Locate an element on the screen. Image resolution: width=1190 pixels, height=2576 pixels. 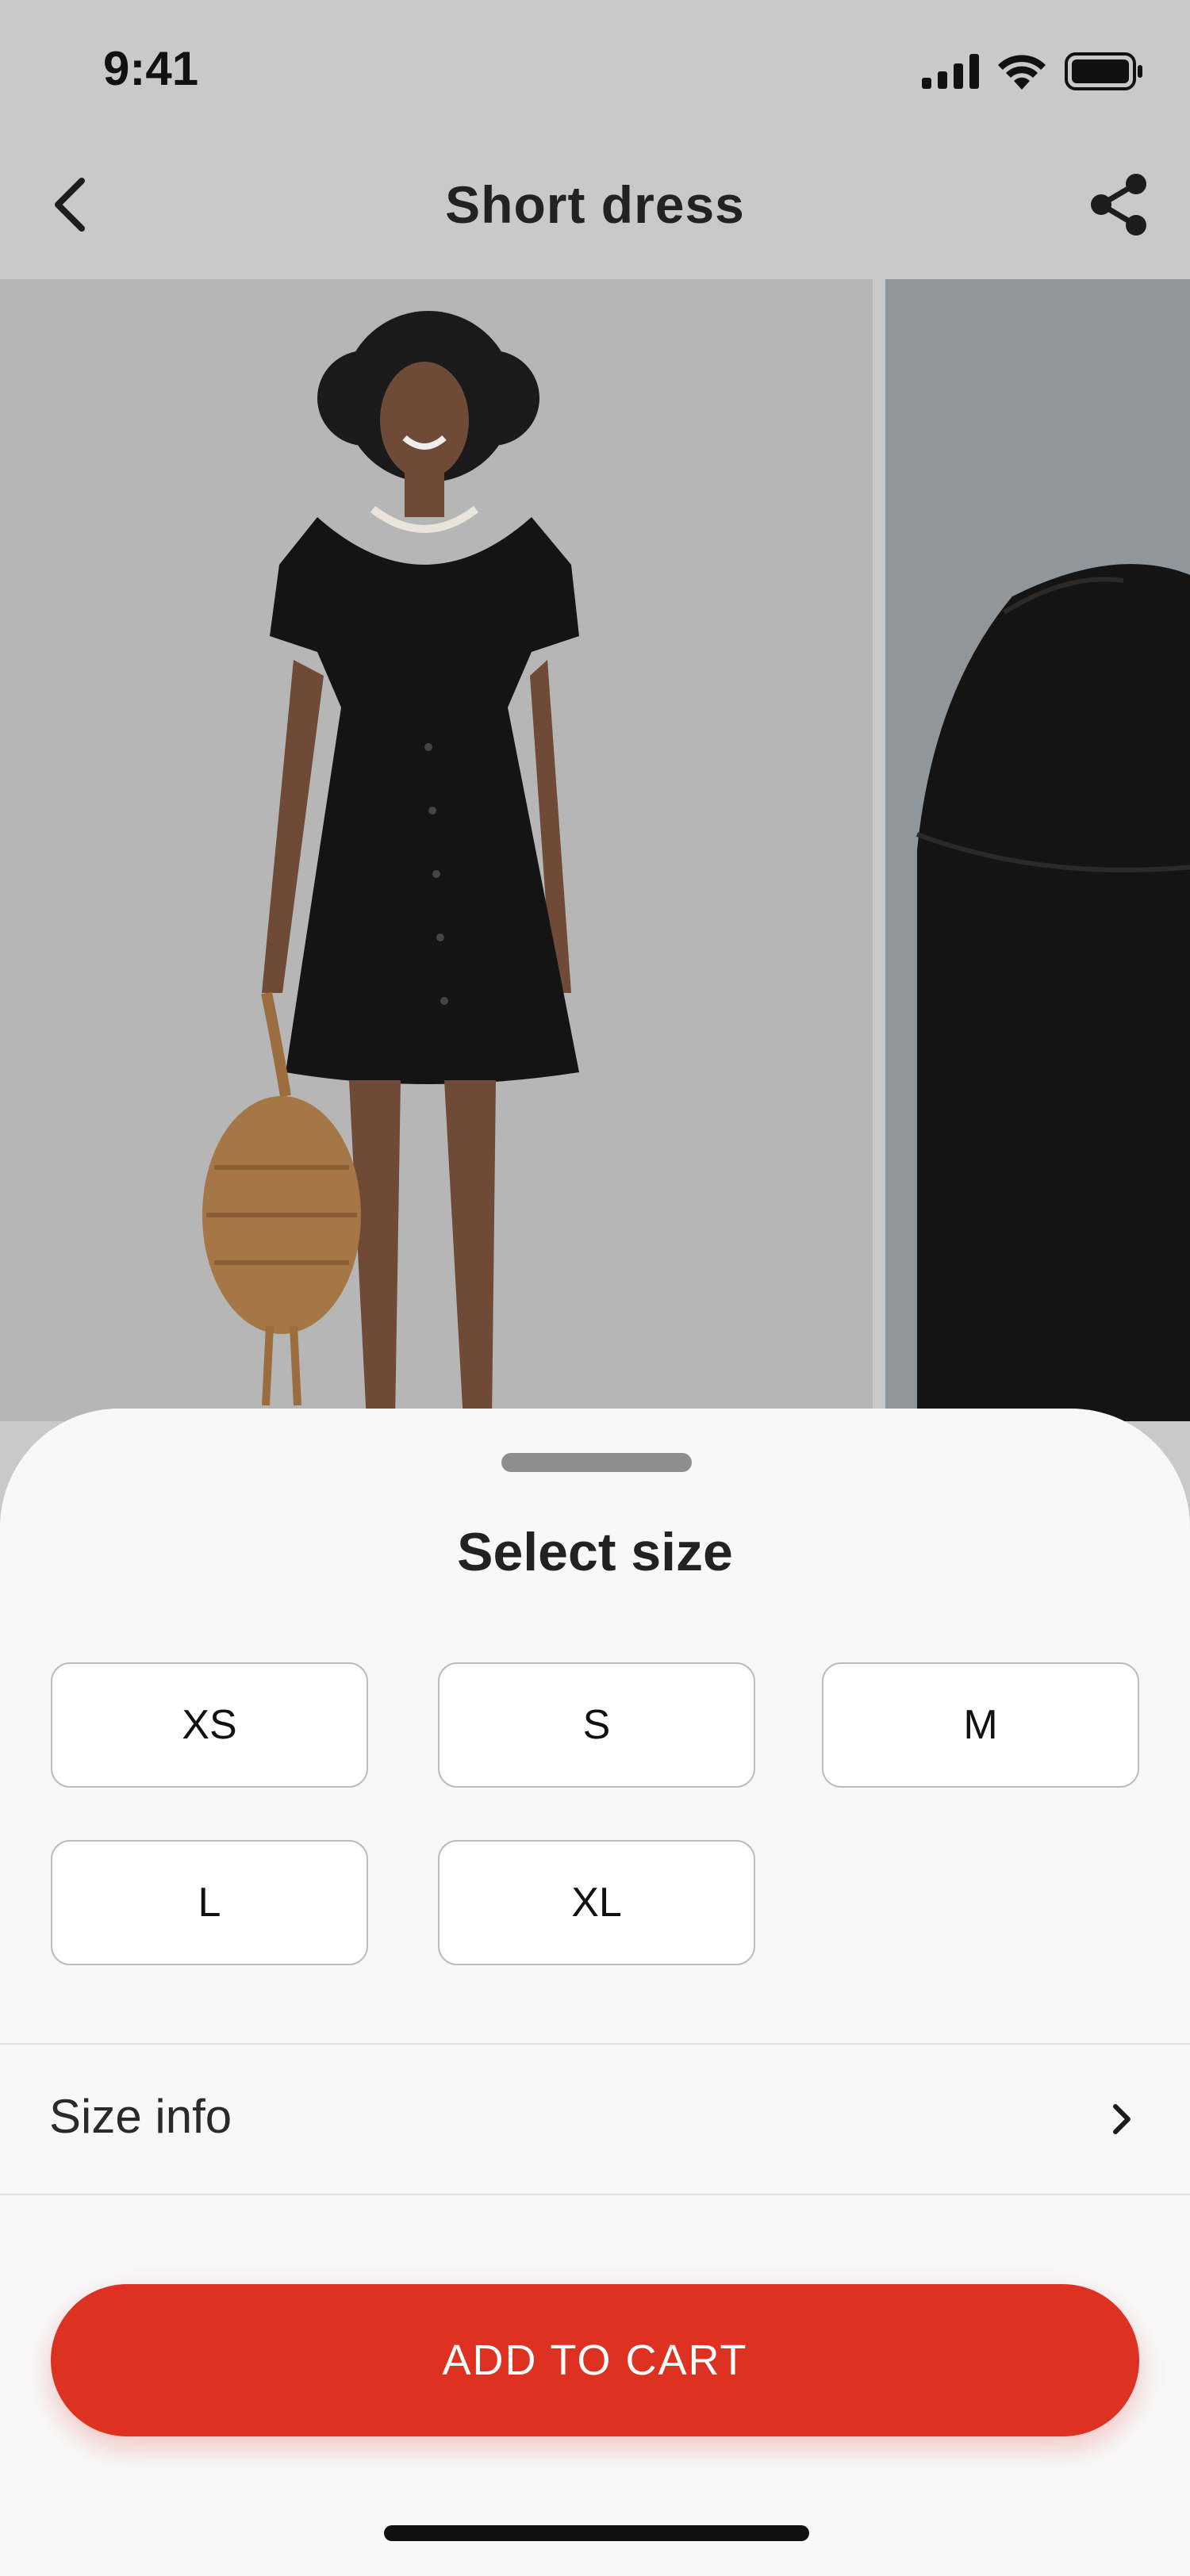
size-info-row: Size info is located at coordinates (595, 2118).